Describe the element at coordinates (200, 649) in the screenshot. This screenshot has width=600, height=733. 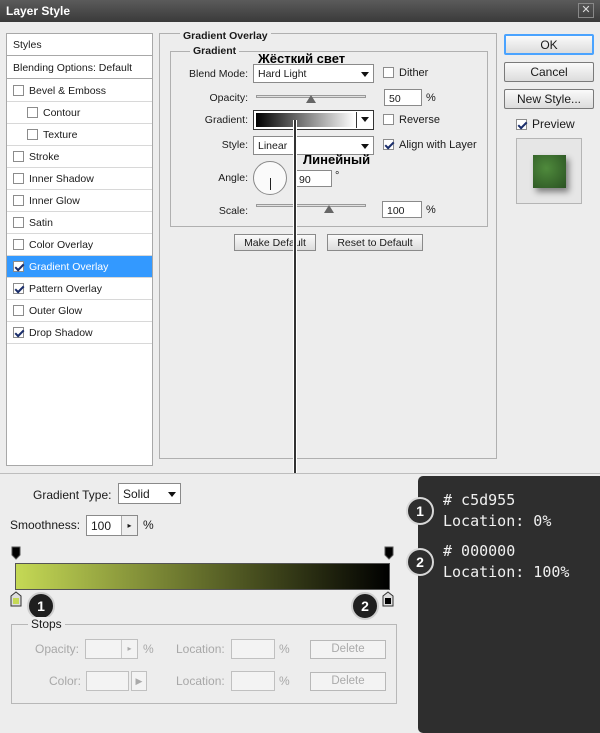
I see `stop-opacity-location-label: Location:` at that location.